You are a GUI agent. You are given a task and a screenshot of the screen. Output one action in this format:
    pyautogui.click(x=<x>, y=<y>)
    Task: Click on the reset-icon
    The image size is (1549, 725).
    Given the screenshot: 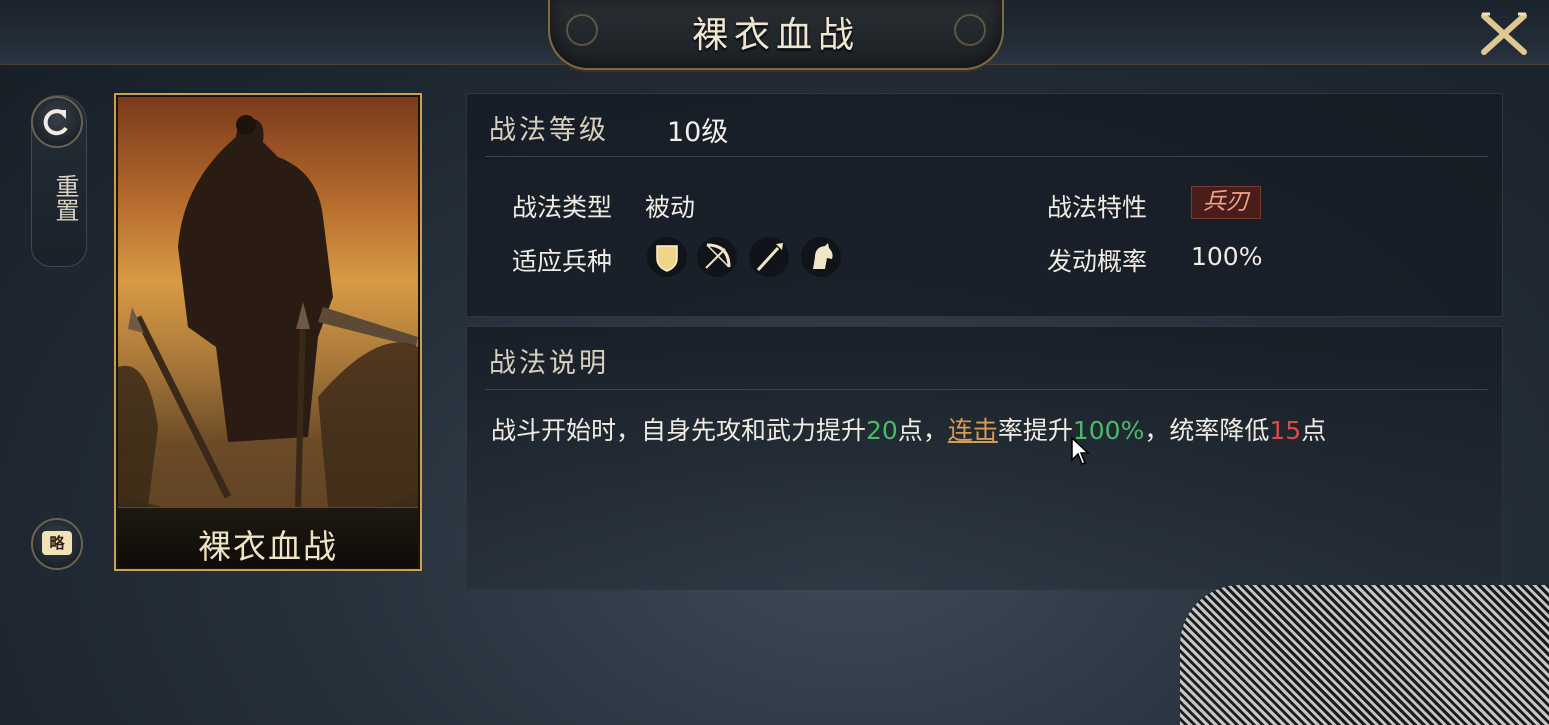 What is the action you would take?
    pyautogui.click(x=55, y=122)
    